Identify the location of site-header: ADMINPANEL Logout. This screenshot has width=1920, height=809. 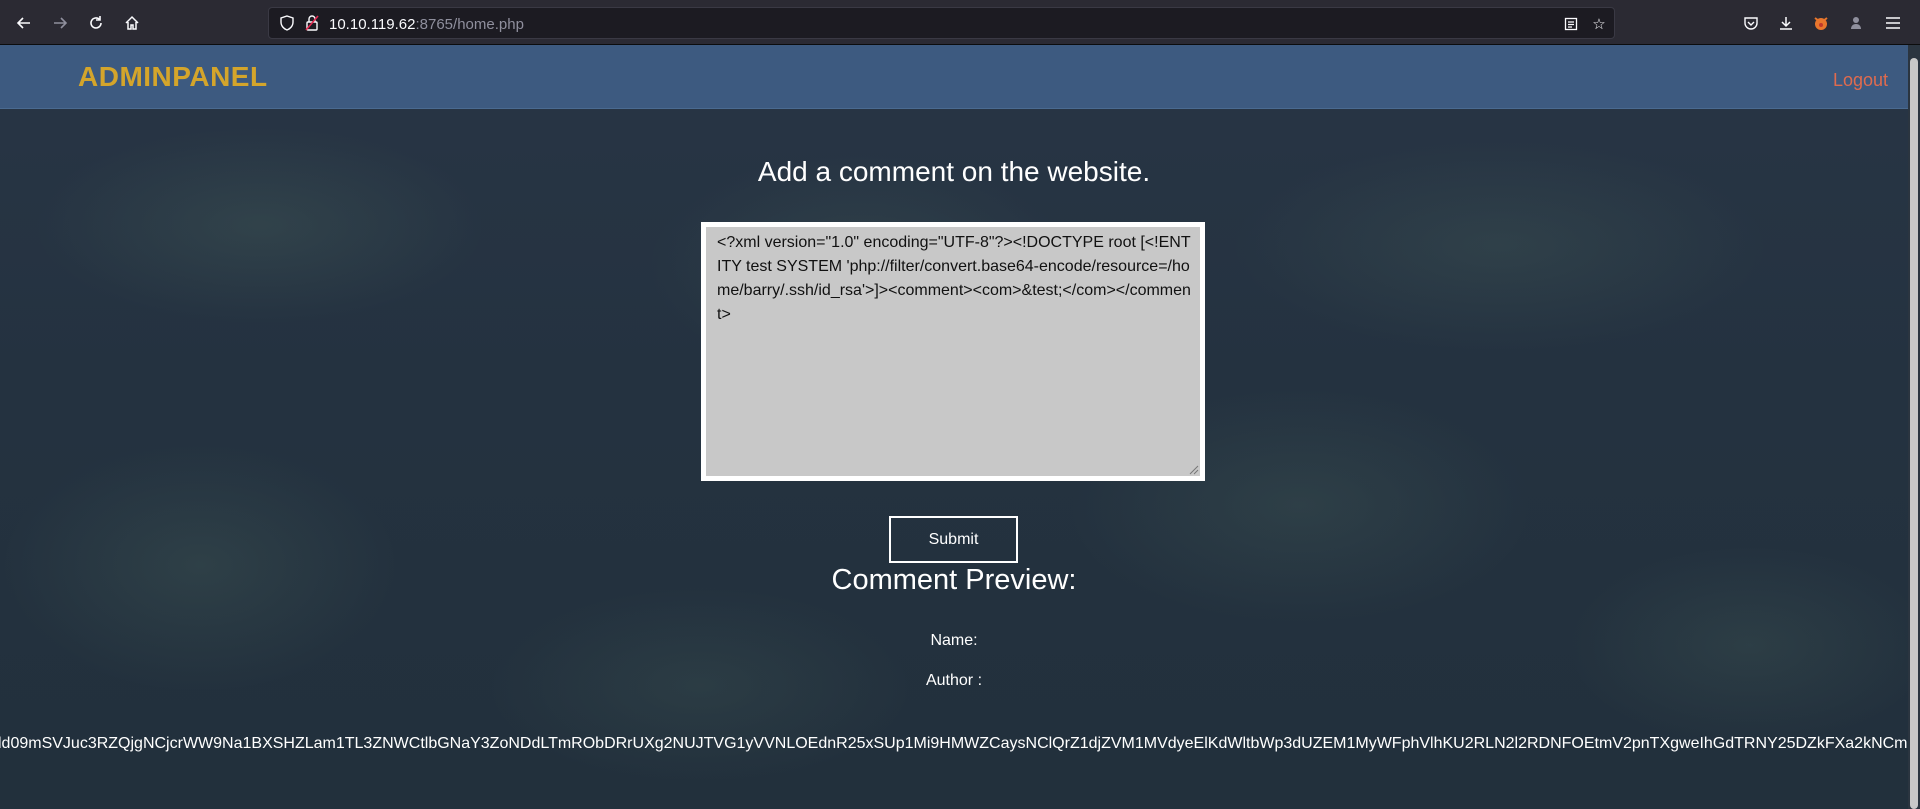
(954, 77).